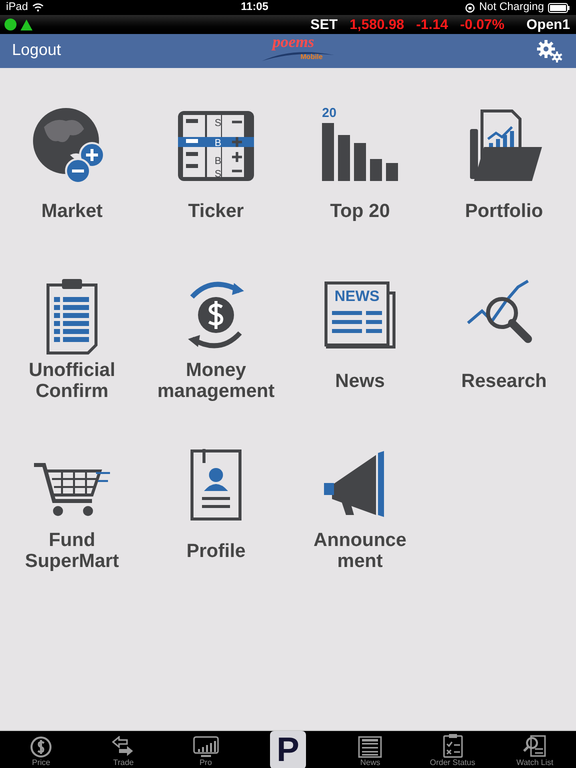 Image resolution: width=576 pixels, height=768 pixels. I want to click on index-name: SET, so click(324, 24).